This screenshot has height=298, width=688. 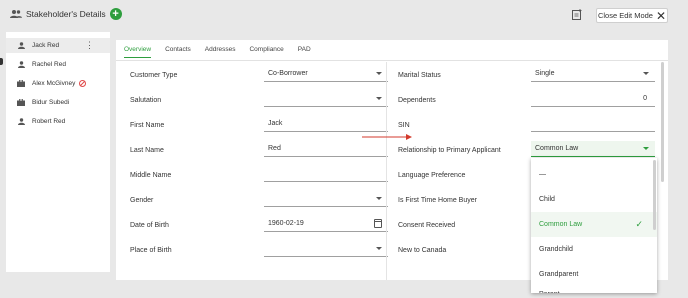 What do you see at coordinates (437, 200) in the screenshot?
I see `first-time-home-buyer-label: Is First Time Home Buyer` at bounding box center [437, 200].